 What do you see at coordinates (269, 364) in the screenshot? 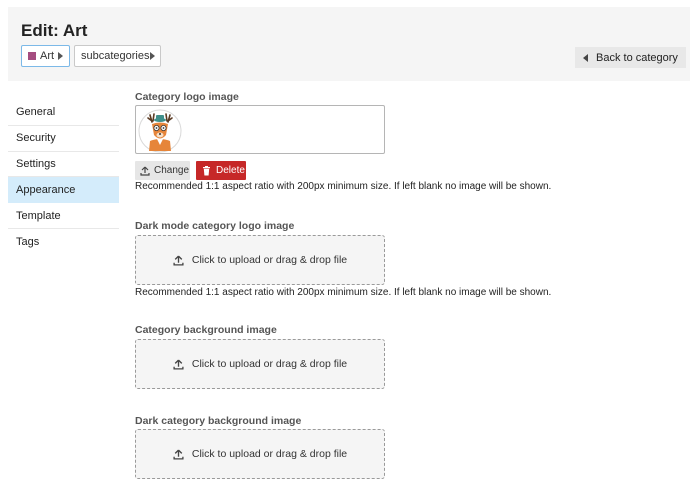
I see `background-upload-text: Click to upload or drag & drop file` at bounding box center [269, 364].